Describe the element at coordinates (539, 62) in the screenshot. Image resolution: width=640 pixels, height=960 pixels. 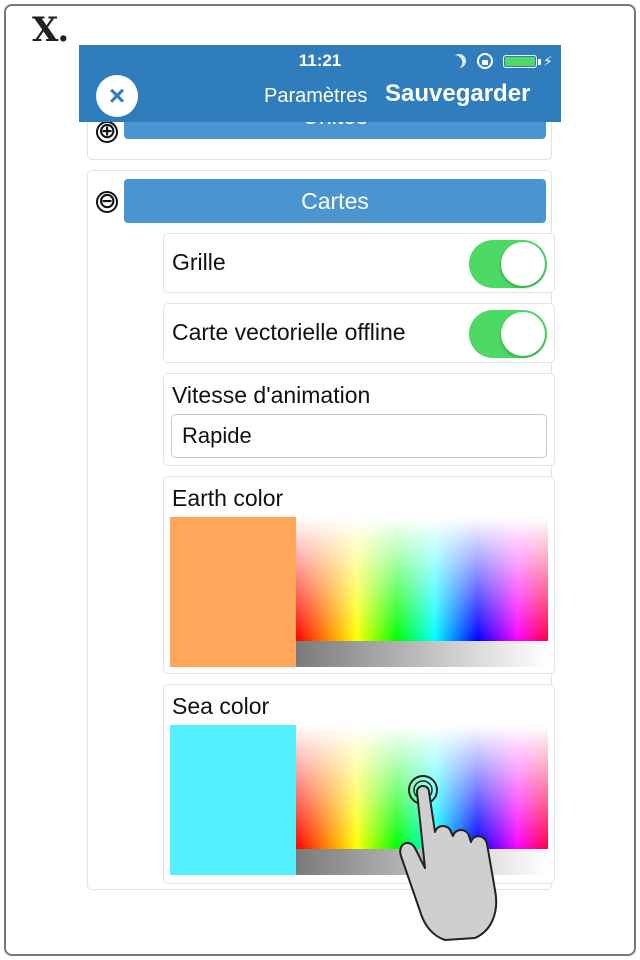
I see `battery-tip` at that location.